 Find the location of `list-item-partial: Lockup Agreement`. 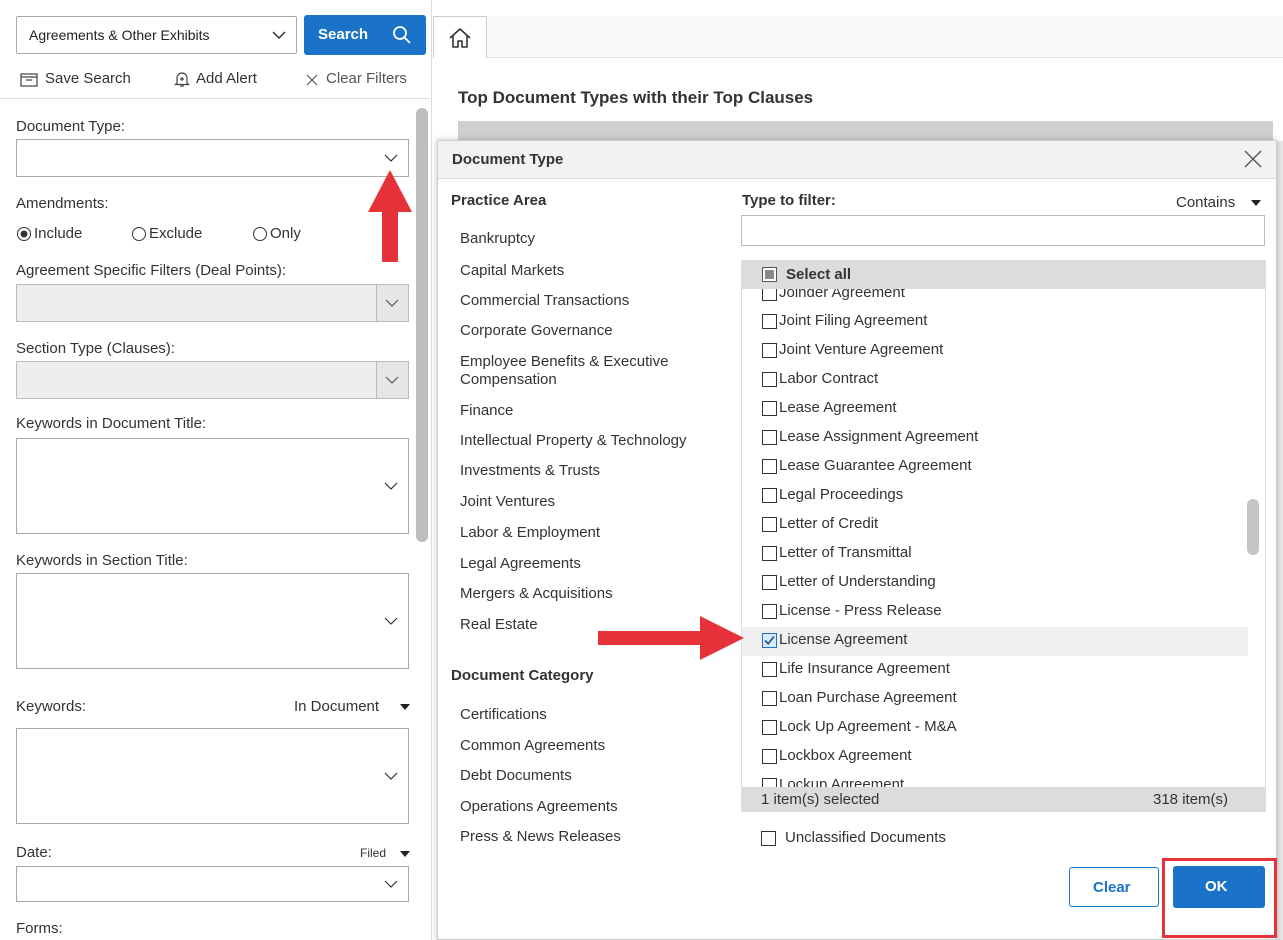

list-item-partial: Lockup Agreement is located at coordinates (1005, 779).